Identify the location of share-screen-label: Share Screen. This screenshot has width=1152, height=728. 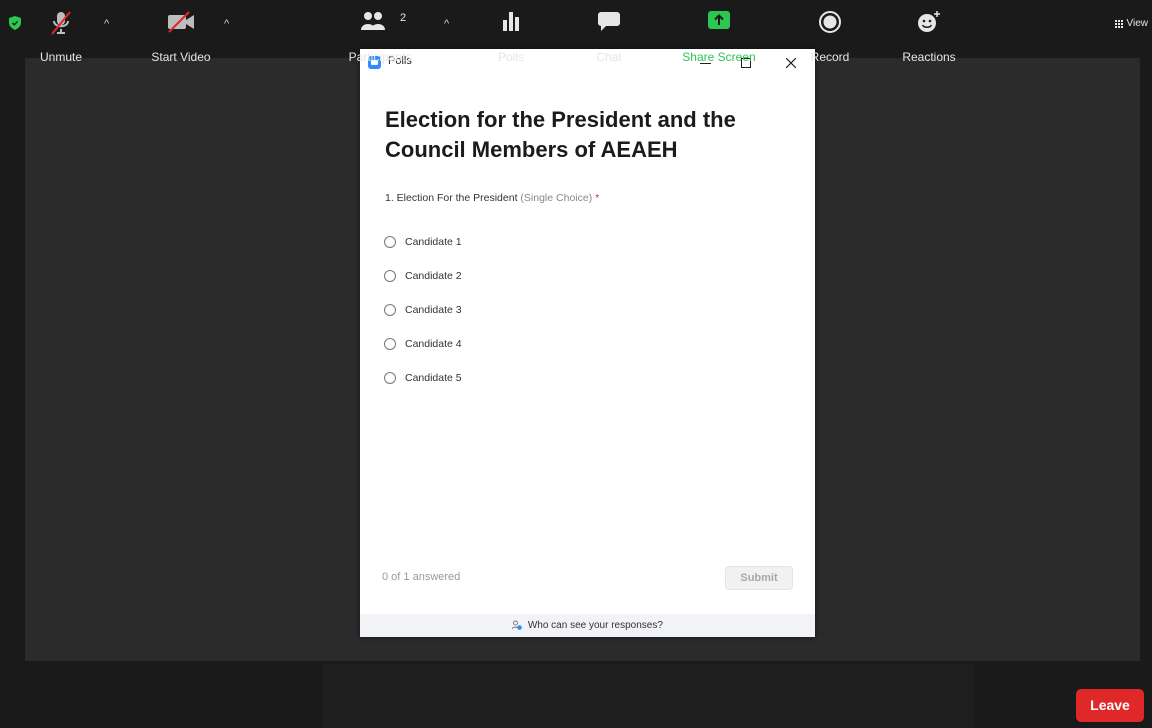
(719, 57).